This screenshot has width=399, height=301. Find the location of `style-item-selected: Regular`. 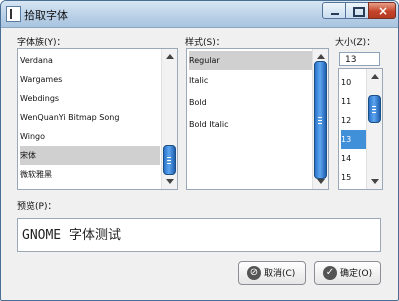

style-item-selected: Regular is located at coordinates (250, 60).